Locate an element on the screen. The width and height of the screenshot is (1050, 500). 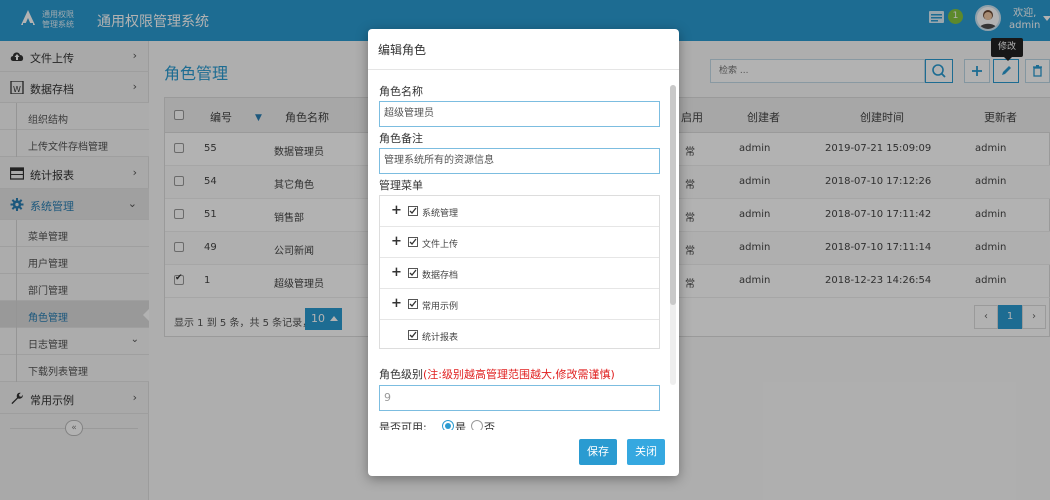
menu-tree: + 系统管理 + 文件上传 + 数据存档 + 常用示例 统计报表 is located at coordinates (519, 272).